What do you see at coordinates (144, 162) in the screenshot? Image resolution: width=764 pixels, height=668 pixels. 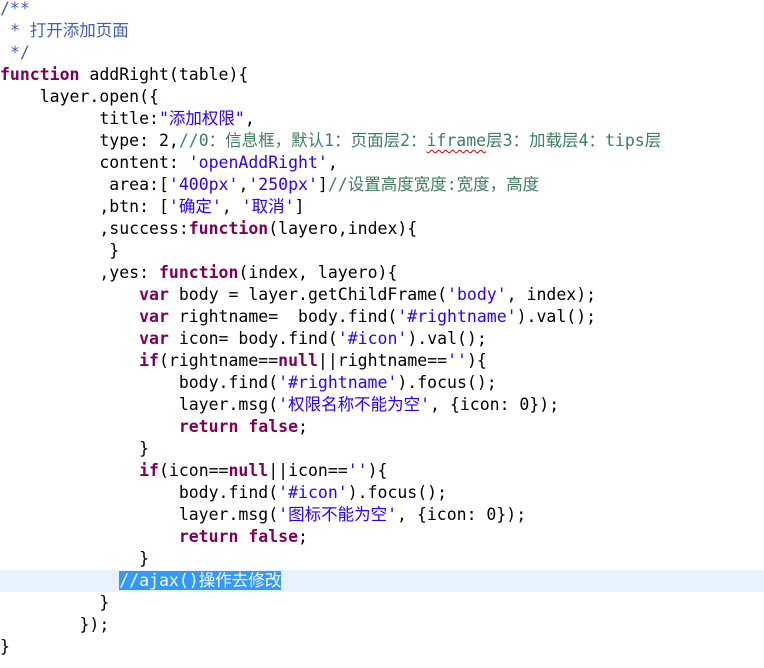 I see `code-token-plain: content:` at bounding box center [144, 162].